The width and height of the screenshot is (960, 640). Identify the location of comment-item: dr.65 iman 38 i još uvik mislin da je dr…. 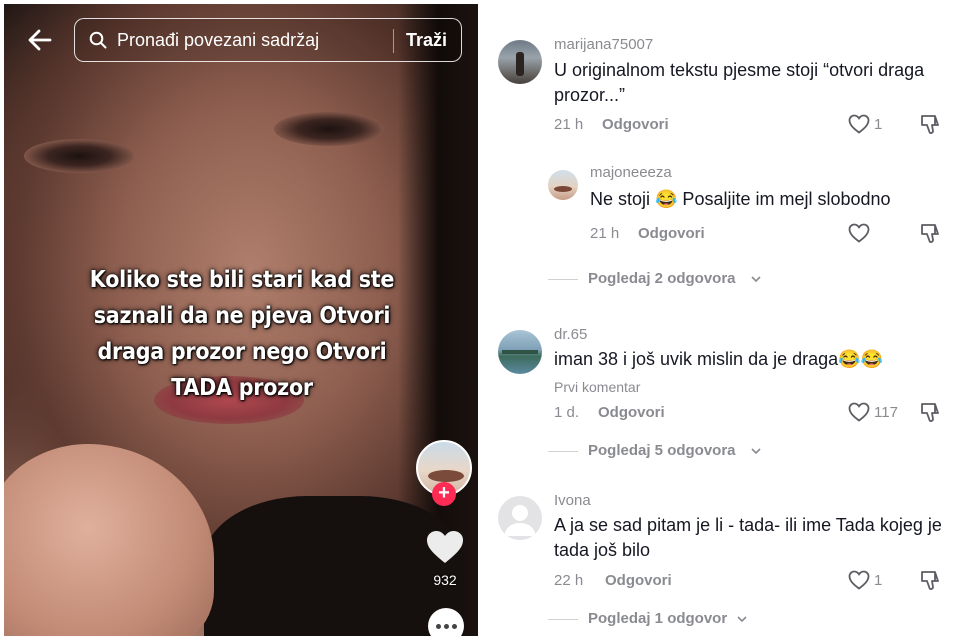
(722, 376).